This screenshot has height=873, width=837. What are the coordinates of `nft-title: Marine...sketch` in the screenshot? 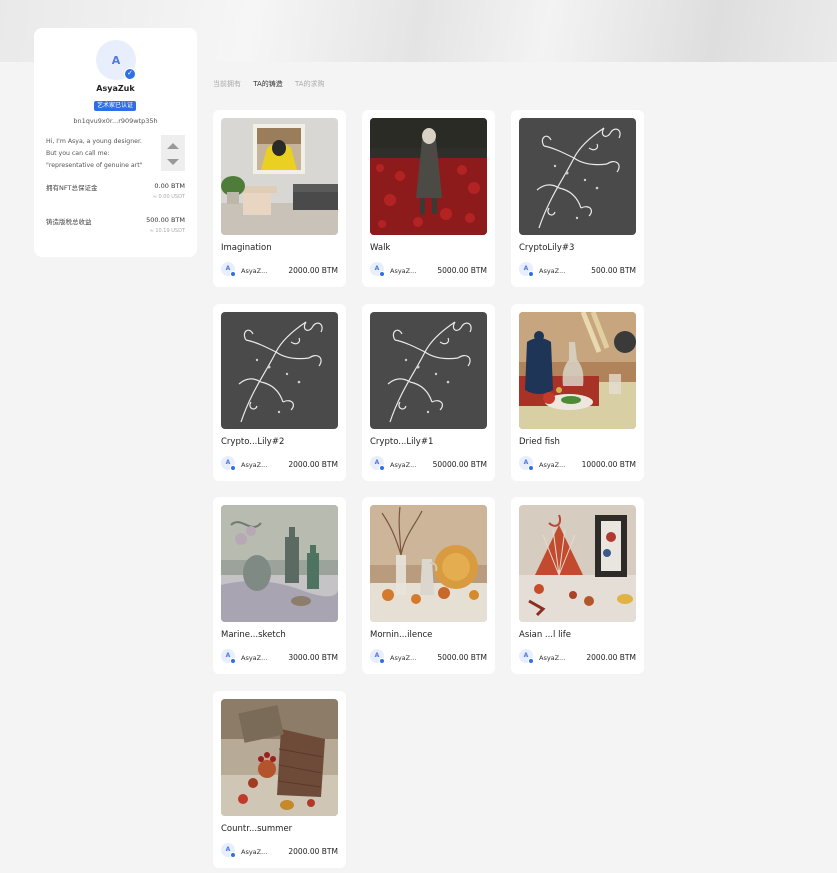 It's located at (253, 635).